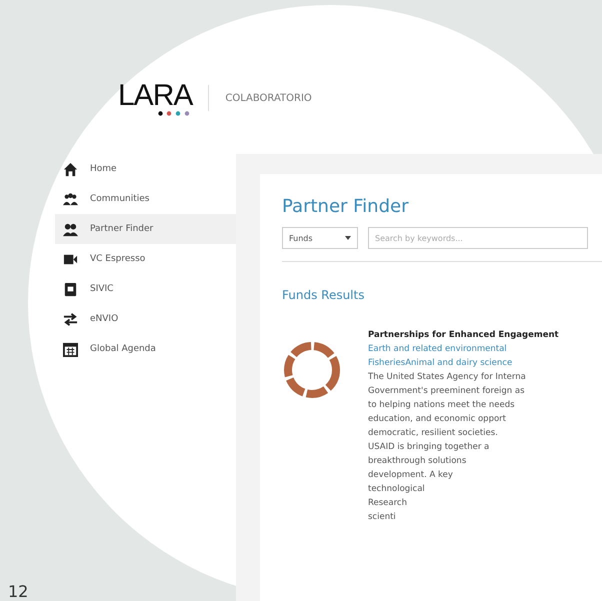  Describe the element at coordinates (463, 335) in the screenshot. I see `result-title: Partnerships for Enhanced Engagement` at that location.